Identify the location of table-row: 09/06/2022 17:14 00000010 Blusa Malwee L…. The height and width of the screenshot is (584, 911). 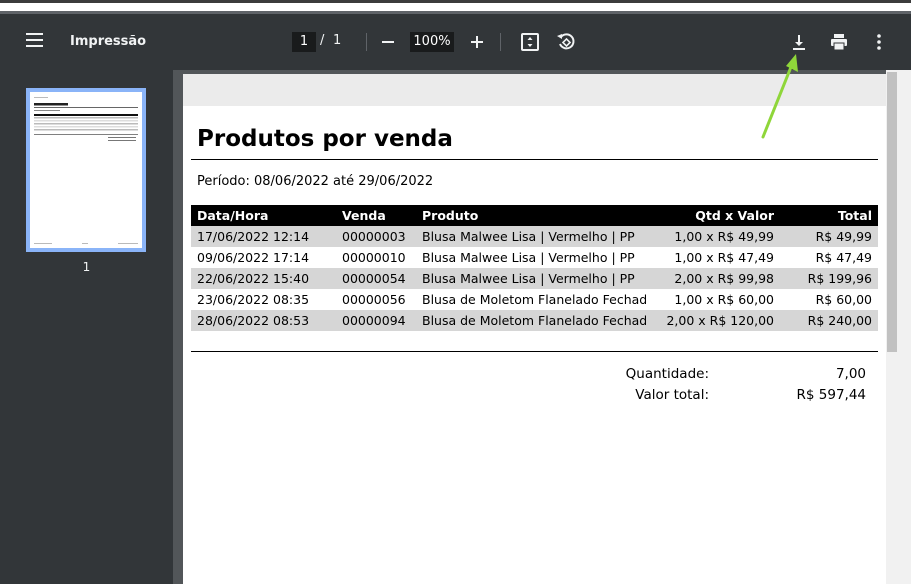
(534, 257).